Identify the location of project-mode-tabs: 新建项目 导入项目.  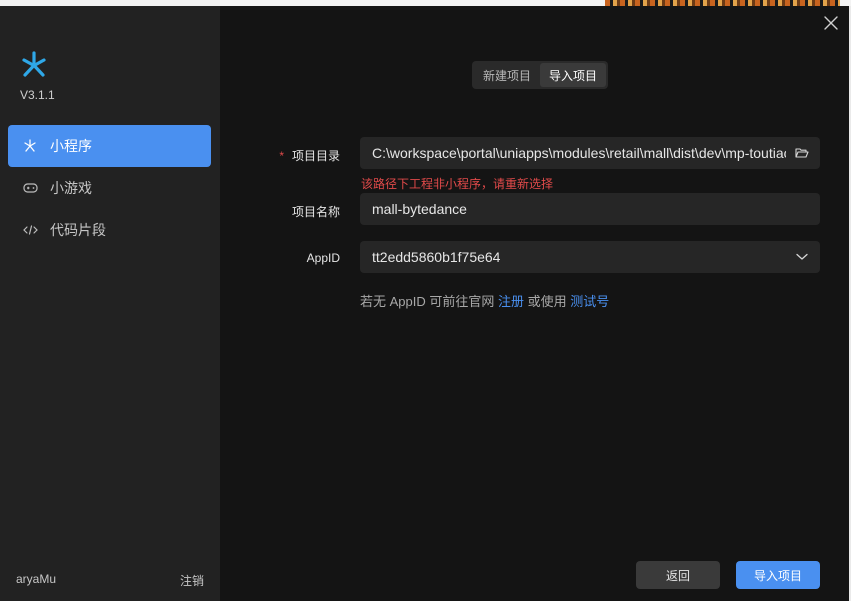
(540, 75).